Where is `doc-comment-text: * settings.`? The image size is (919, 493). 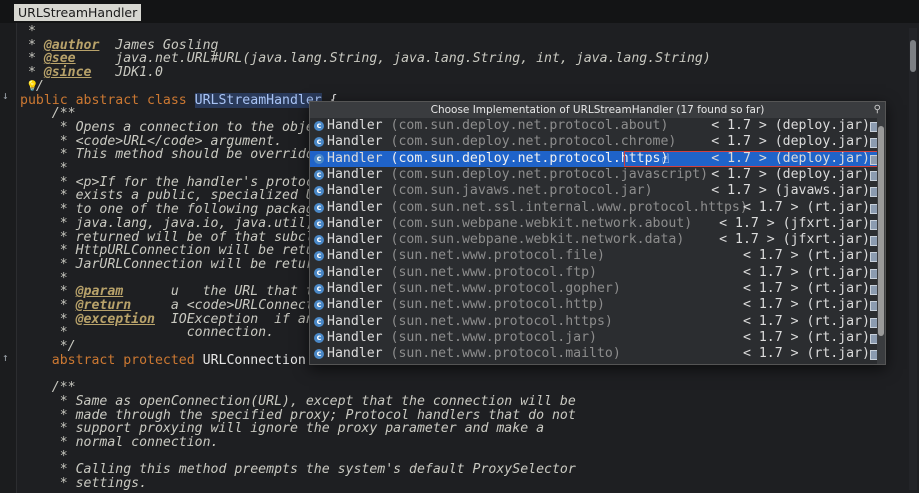
doc-comment-text: * settings. is located at coordinates (84, 484).